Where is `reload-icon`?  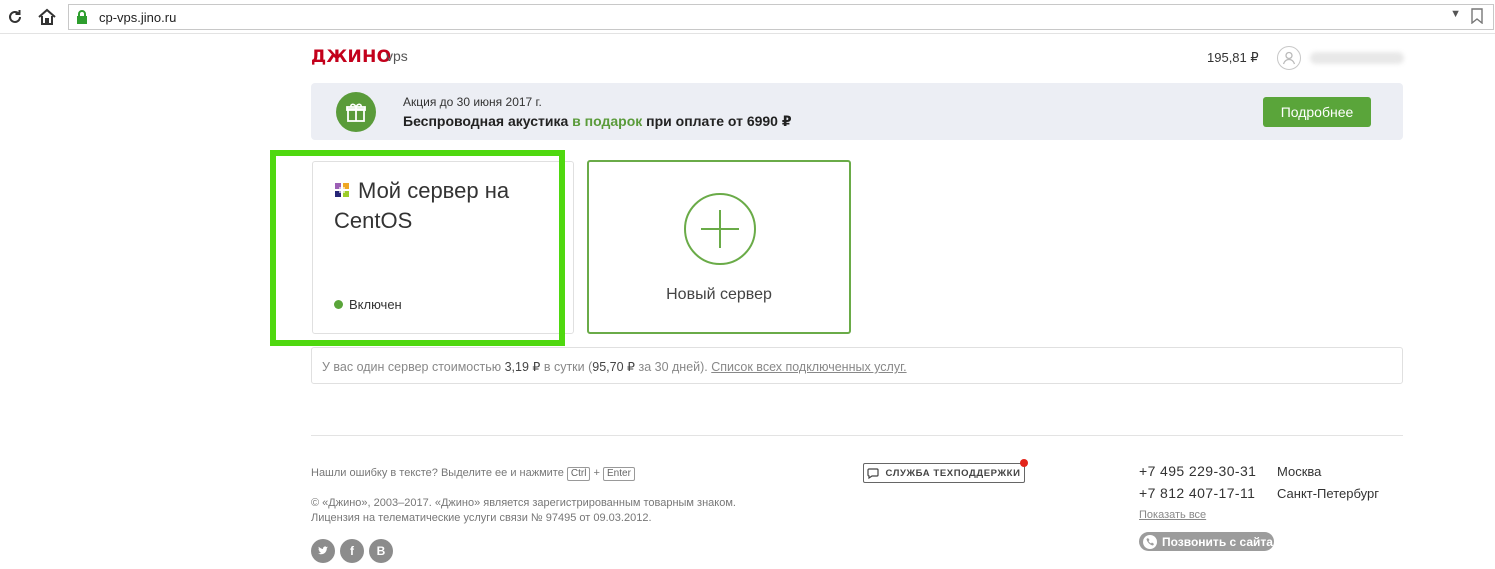
reload-icon is located at coordinates (15, 17).